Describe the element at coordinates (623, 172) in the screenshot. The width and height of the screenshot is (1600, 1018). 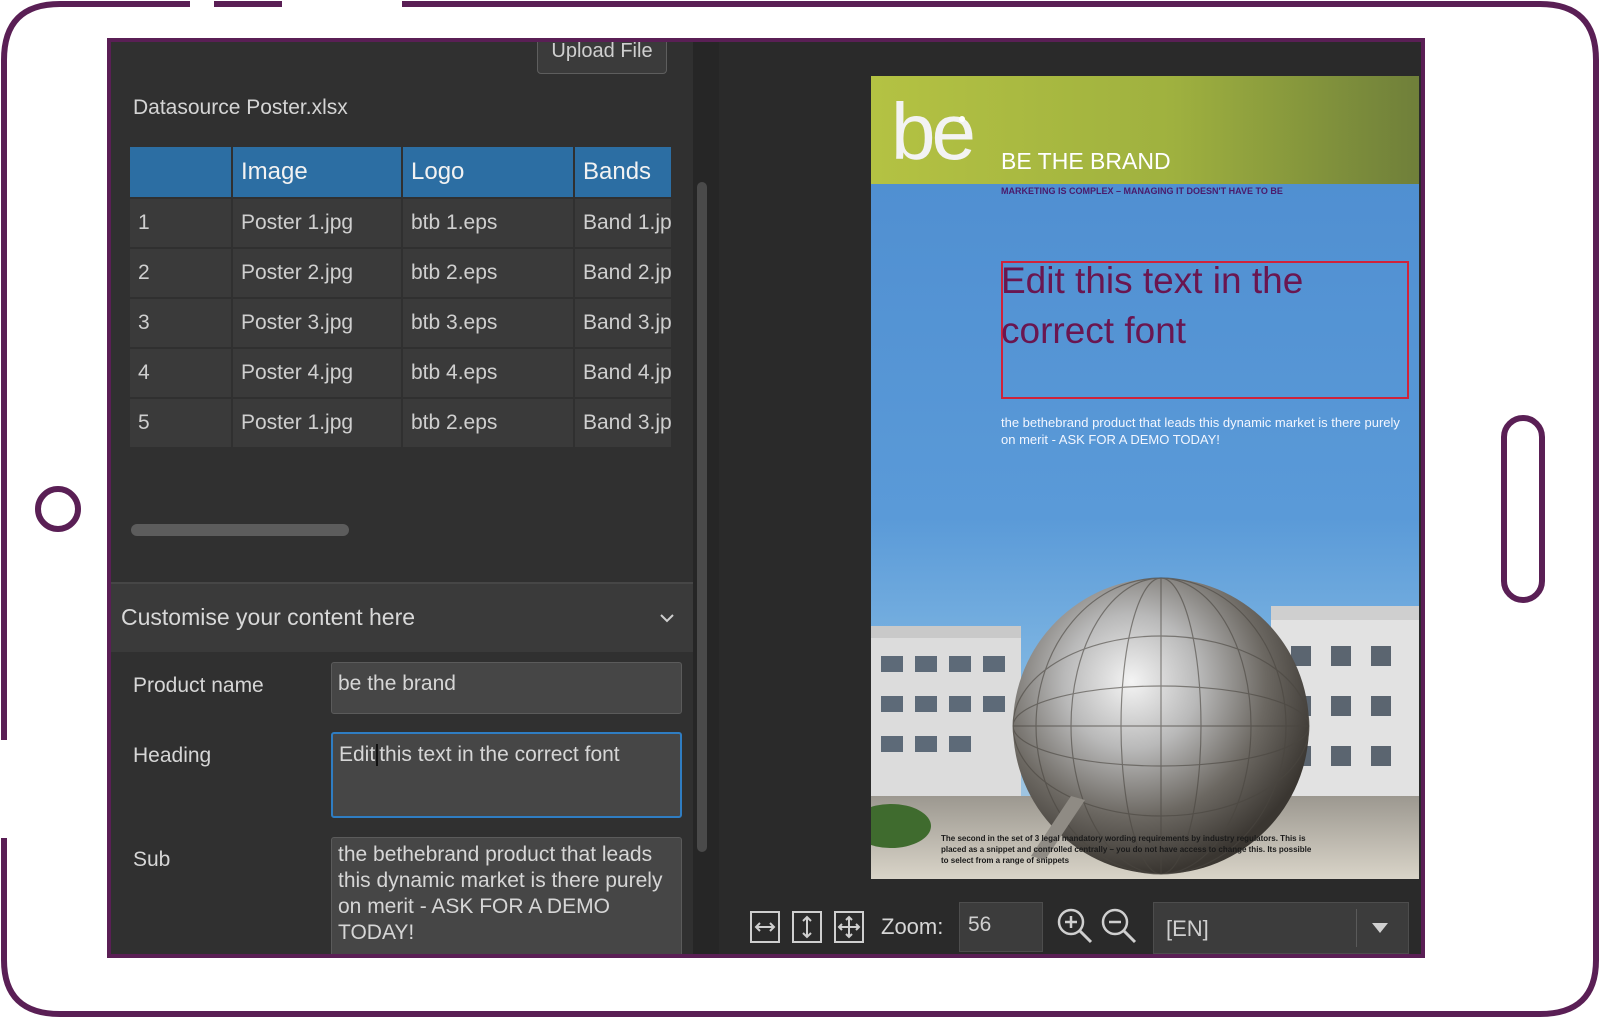
I see `column-header-bands: Bands` at that location.